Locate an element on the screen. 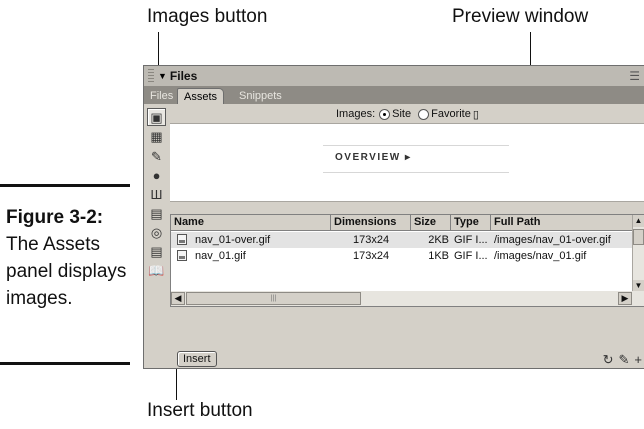 This screenshot has width=644, height=429. row-path: /images/nav_01.gif is located at coordinates (540, 256).